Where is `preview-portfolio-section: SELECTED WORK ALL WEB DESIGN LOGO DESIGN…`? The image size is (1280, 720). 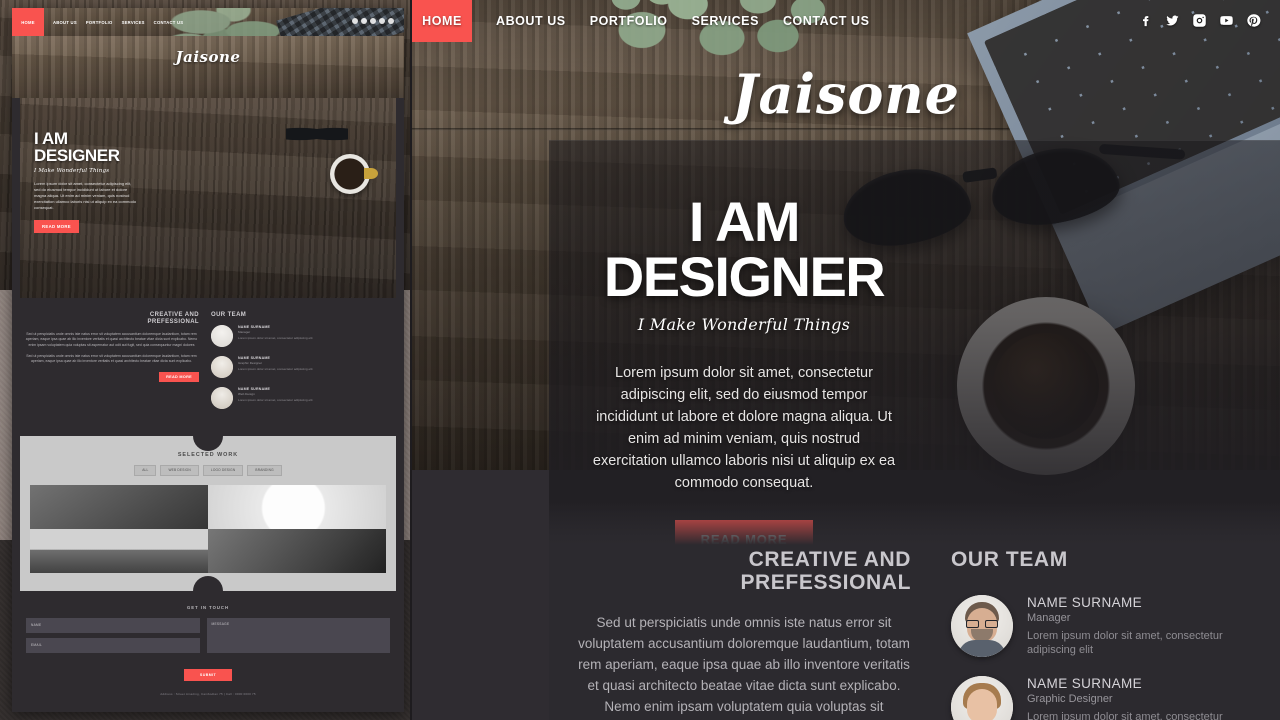
preview-portfolio-section: SELECTED WORK ALL WEB DESIGN LOGO DESIGN… is located at coordinates (208, 513).